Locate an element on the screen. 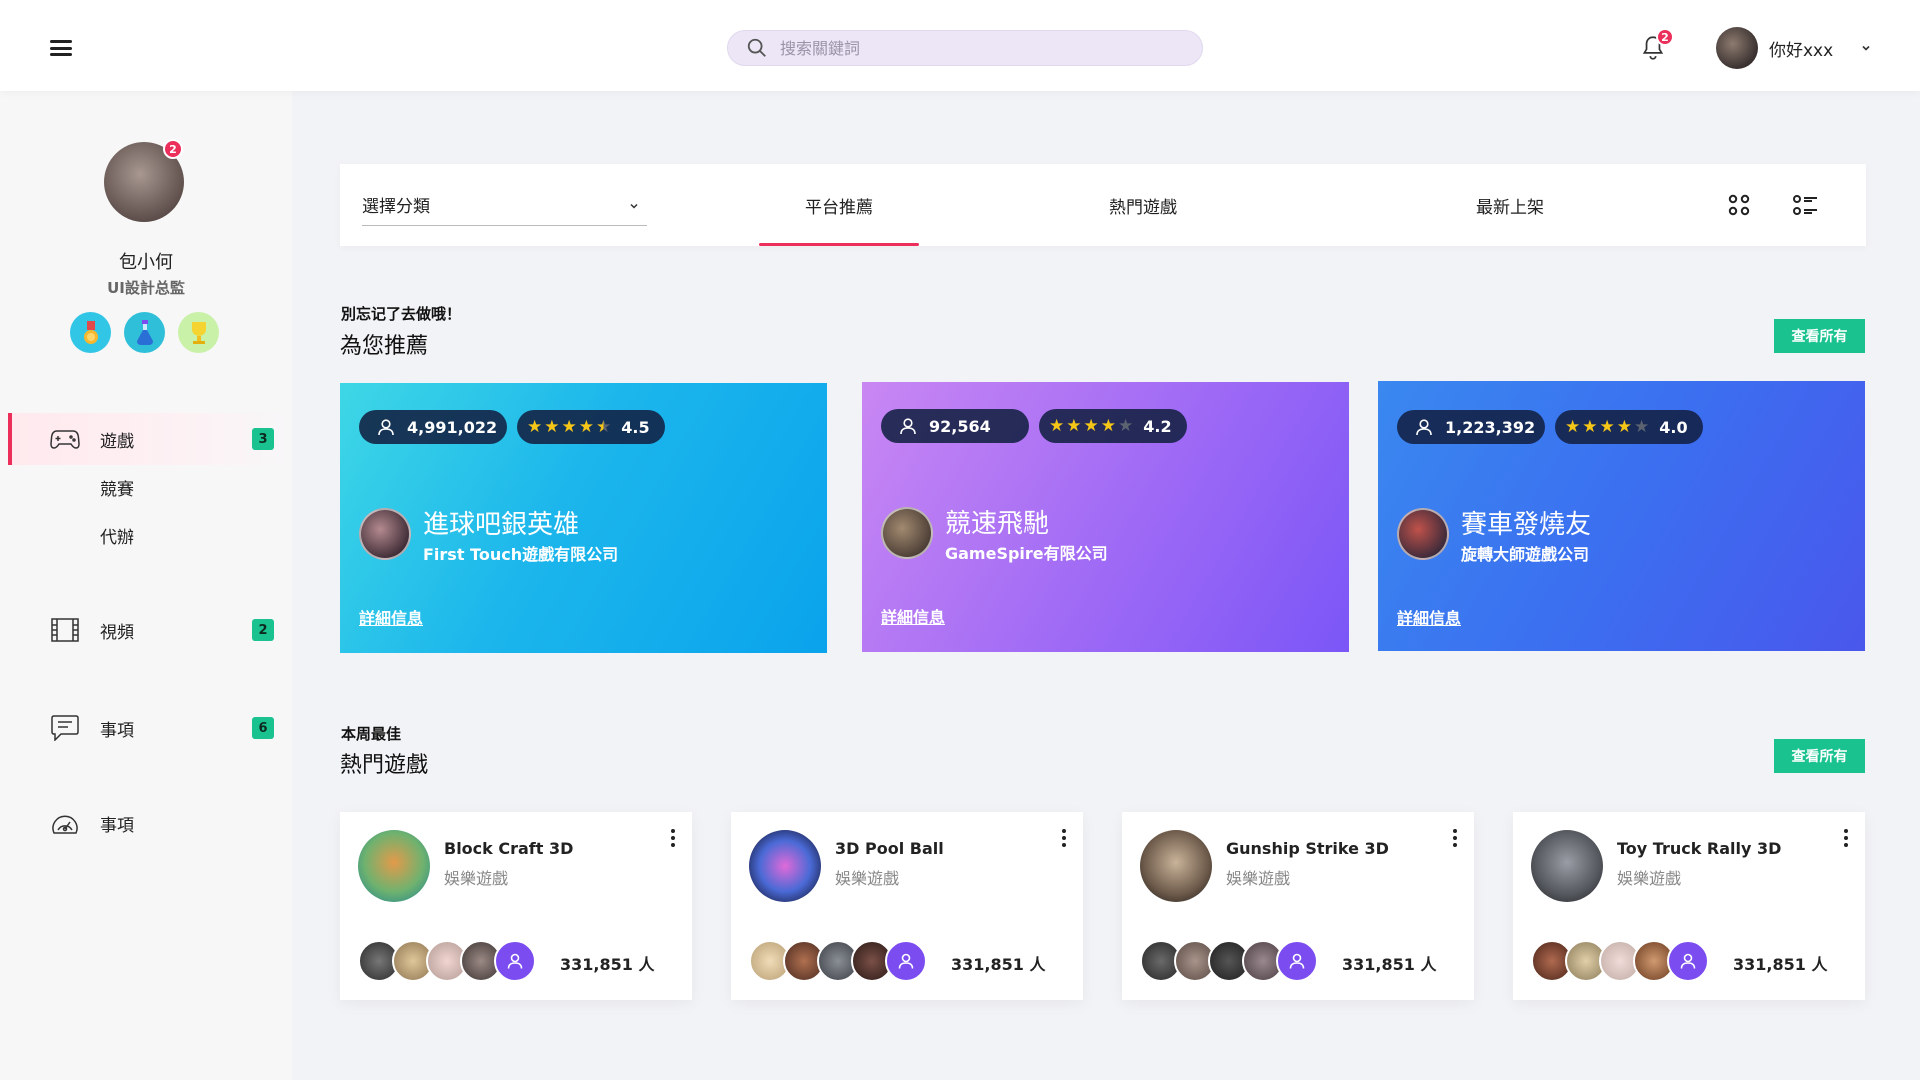 The width and height of the screenshot is (1920, 1080). notification-button: 2 is located at coordinates (1657, 46).